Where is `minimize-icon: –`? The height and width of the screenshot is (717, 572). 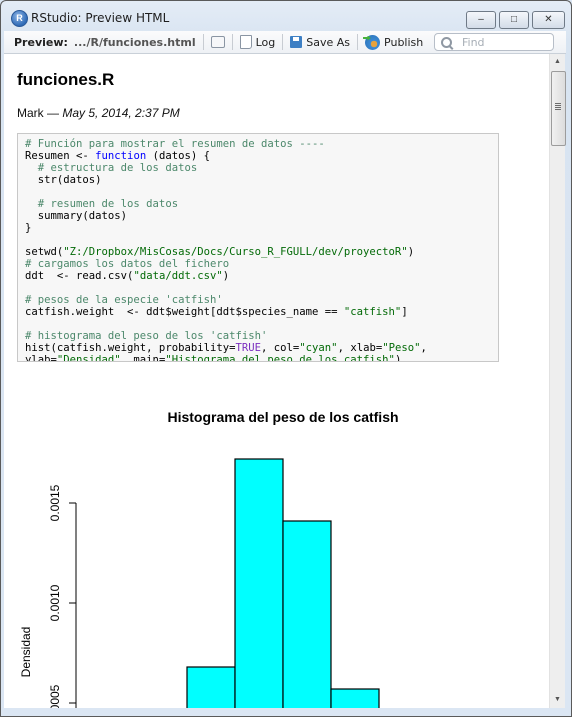
minimize-icon: – is located at coordinates (481, 19).